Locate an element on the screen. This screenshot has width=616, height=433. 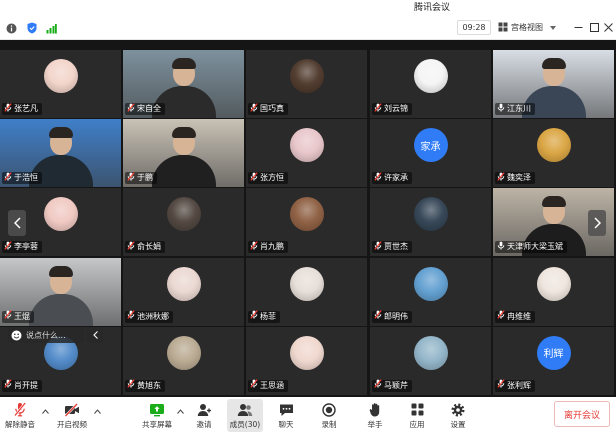
share-screen-button: 共享屏幕 is located at coordinates (157, 415).